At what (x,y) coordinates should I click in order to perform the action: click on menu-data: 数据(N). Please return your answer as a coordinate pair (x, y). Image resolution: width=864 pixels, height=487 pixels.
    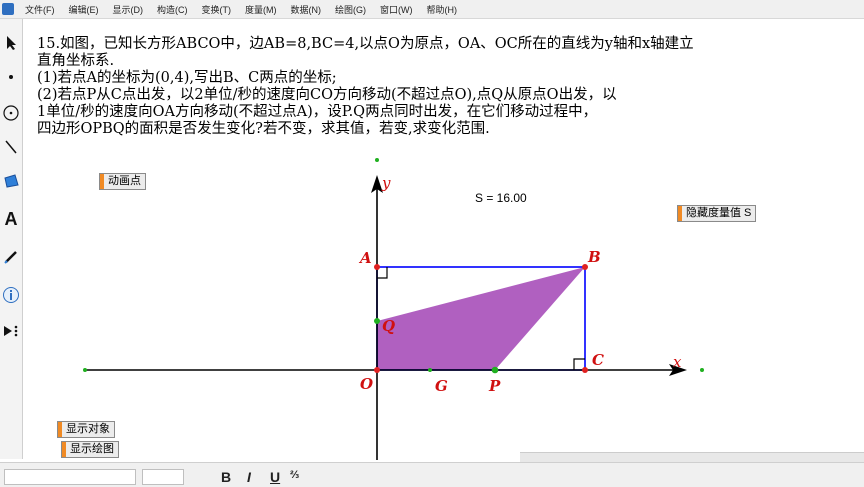
    Looking at the image, I should click on (306, 9).